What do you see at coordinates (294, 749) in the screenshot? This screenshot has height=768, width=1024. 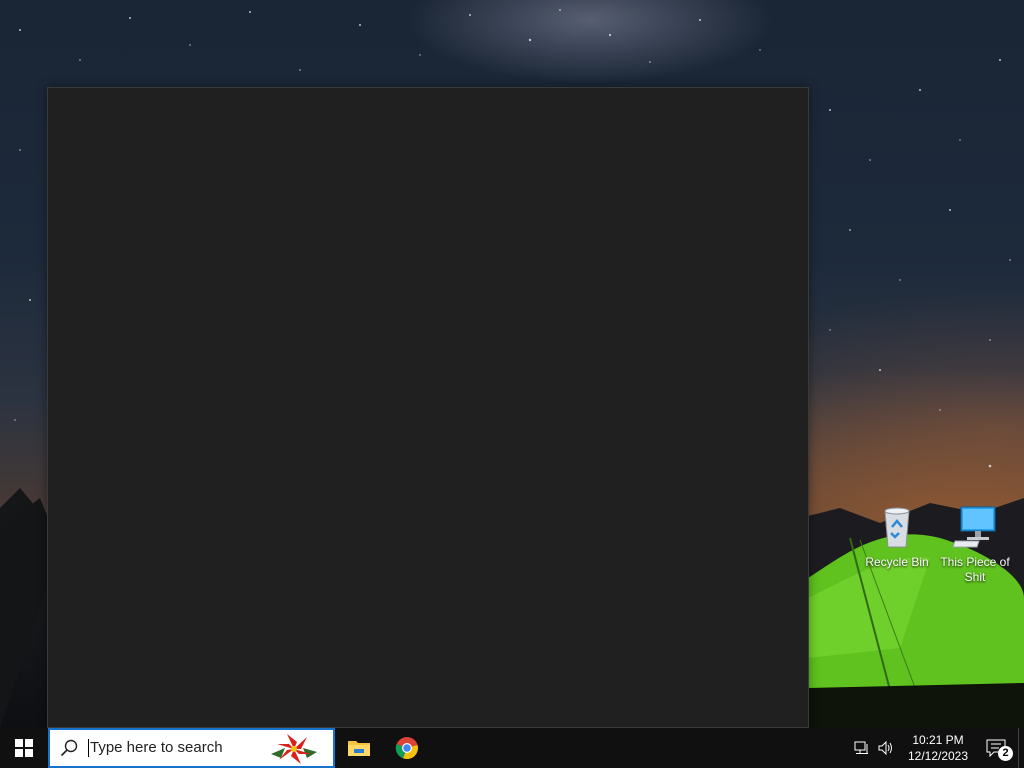 I see `poinsettia-icon` at bounding box center [294, 749].